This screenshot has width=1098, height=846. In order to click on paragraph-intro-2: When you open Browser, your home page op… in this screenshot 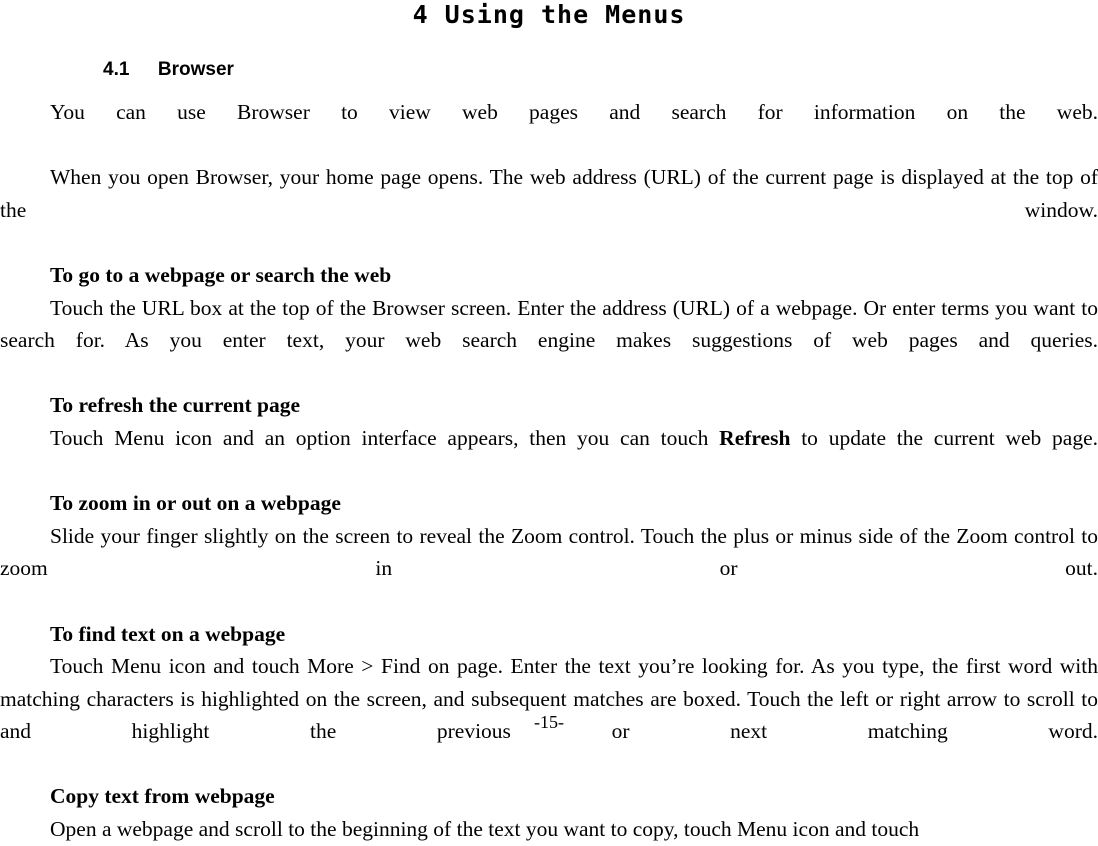, I will do `click(549, 193)`.